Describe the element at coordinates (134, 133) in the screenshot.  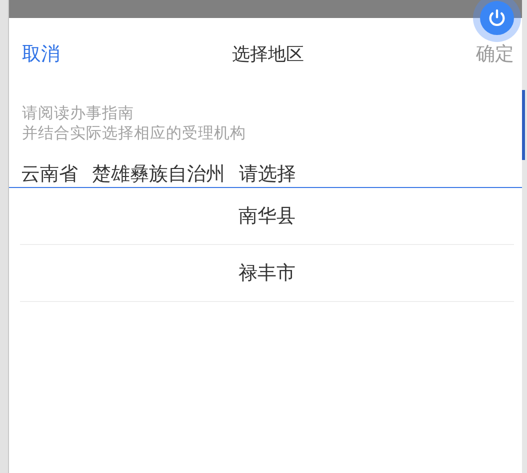
I see `notice-text: 并结合实际选择相应的受理机构` at that location.